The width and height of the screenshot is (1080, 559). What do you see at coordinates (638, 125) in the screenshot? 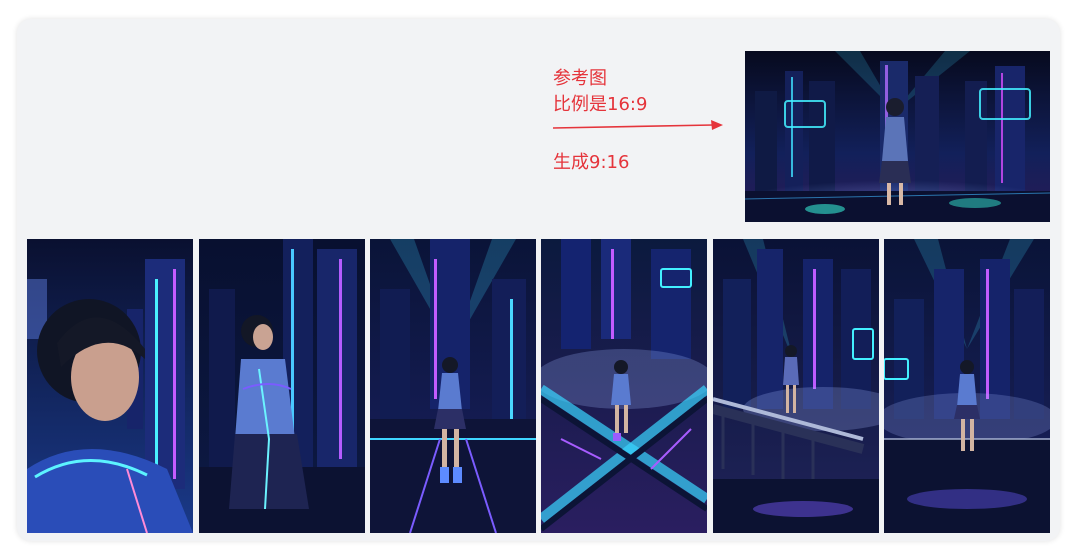
I see `arrow-right-icon` at bounding box center [638, 125].